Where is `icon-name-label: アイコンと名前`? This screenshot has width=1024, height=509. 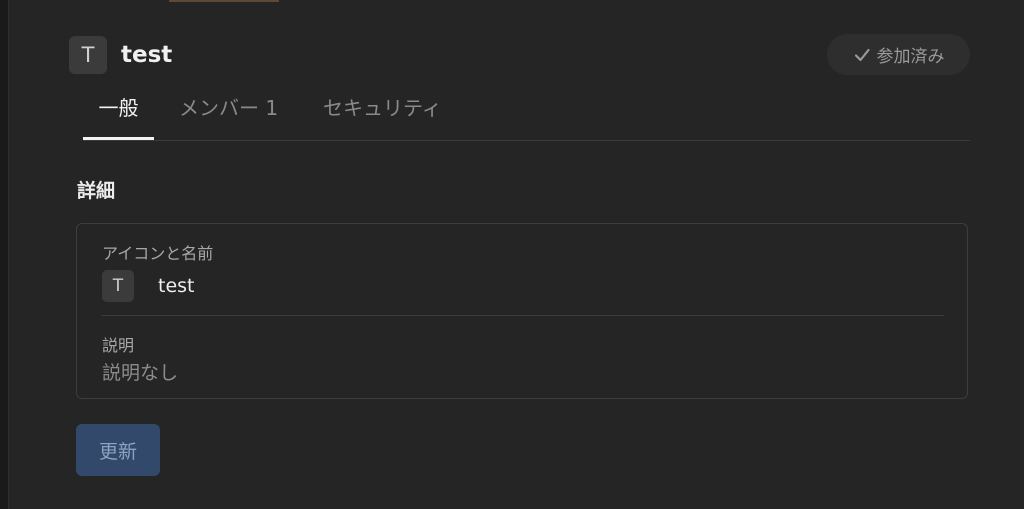
icon-name-label: アイコンと名前 is located at coordinates (158, 253).